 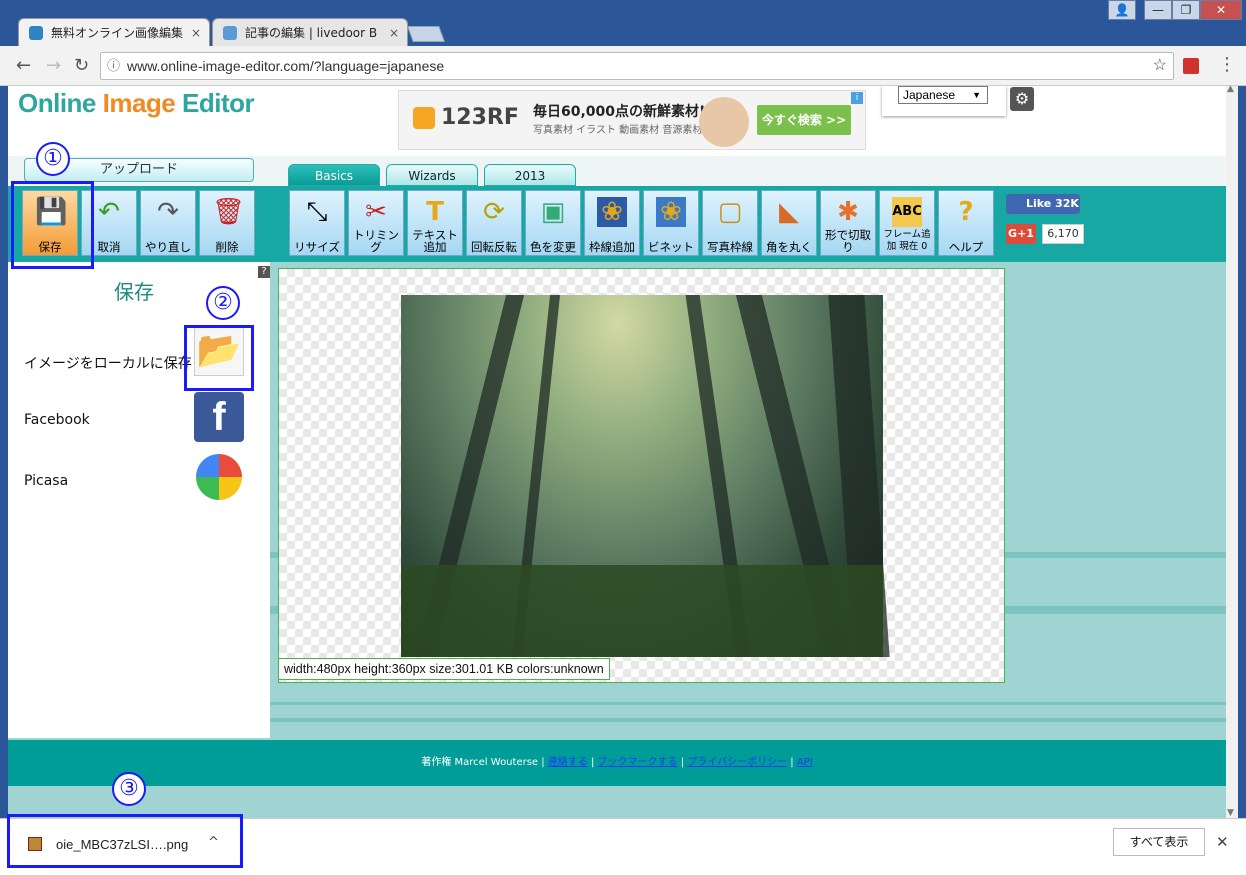 I want to click on settings-gear-icon: ⚙, so click(x=1022, y=99).